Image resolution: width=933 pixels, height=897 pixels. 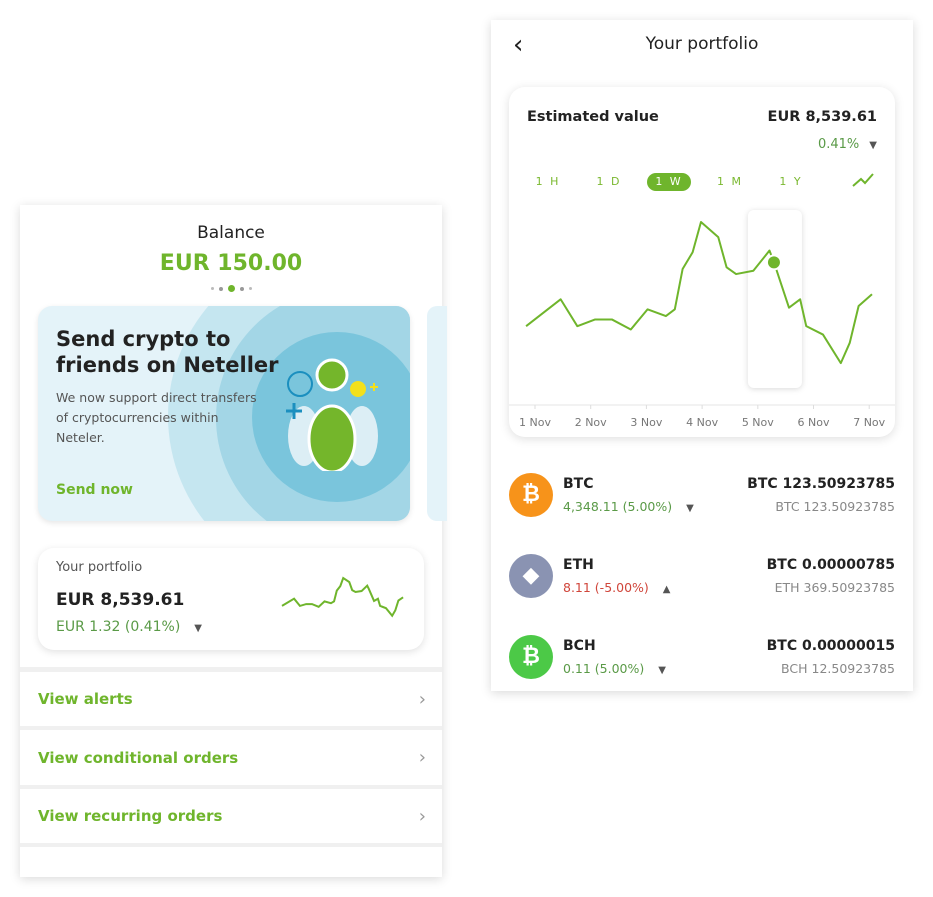 What do you see at coordinates (535, 422) in the screenshot?
I see `x-tick-label: 1 Nov` at bounding box center [535, 422].